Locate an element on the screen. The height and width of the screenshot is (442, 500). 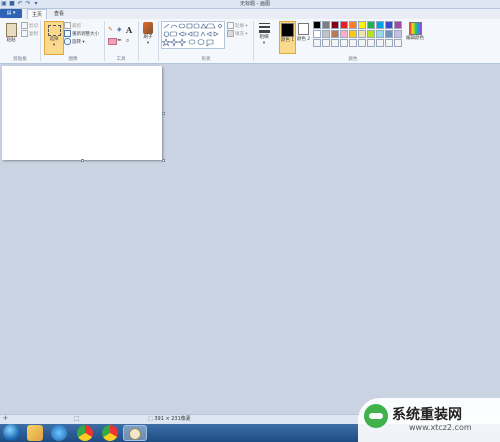
outline-button: 轮廓 ▾ is located at coordinates (237, 26).